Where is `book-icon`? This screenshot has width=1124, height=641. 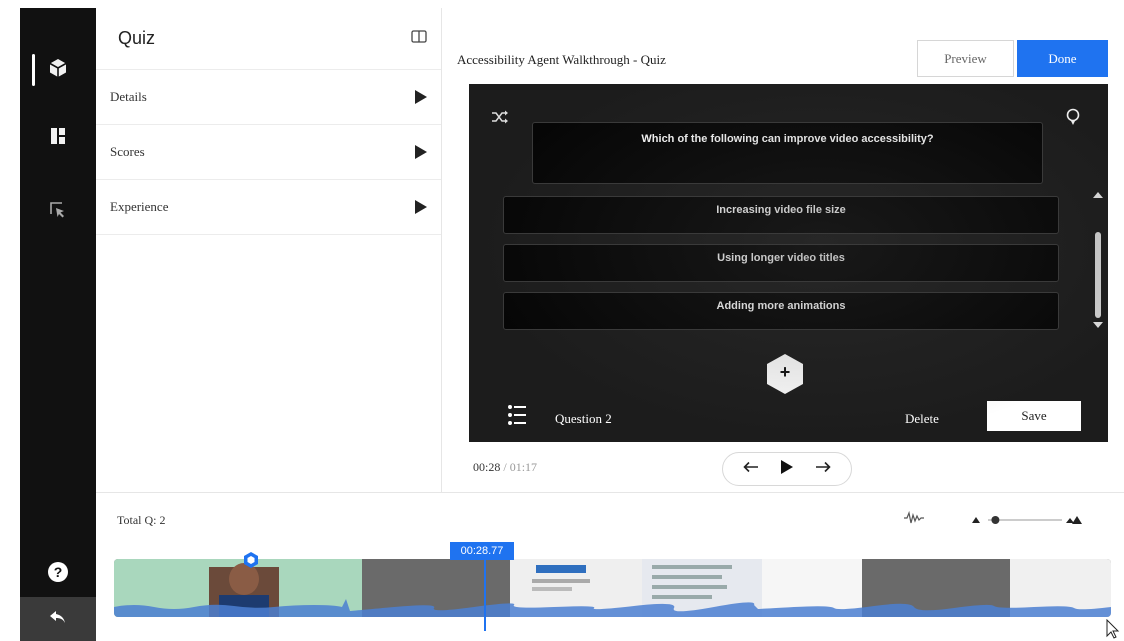
book-icon is located at coordinates (58, 138).